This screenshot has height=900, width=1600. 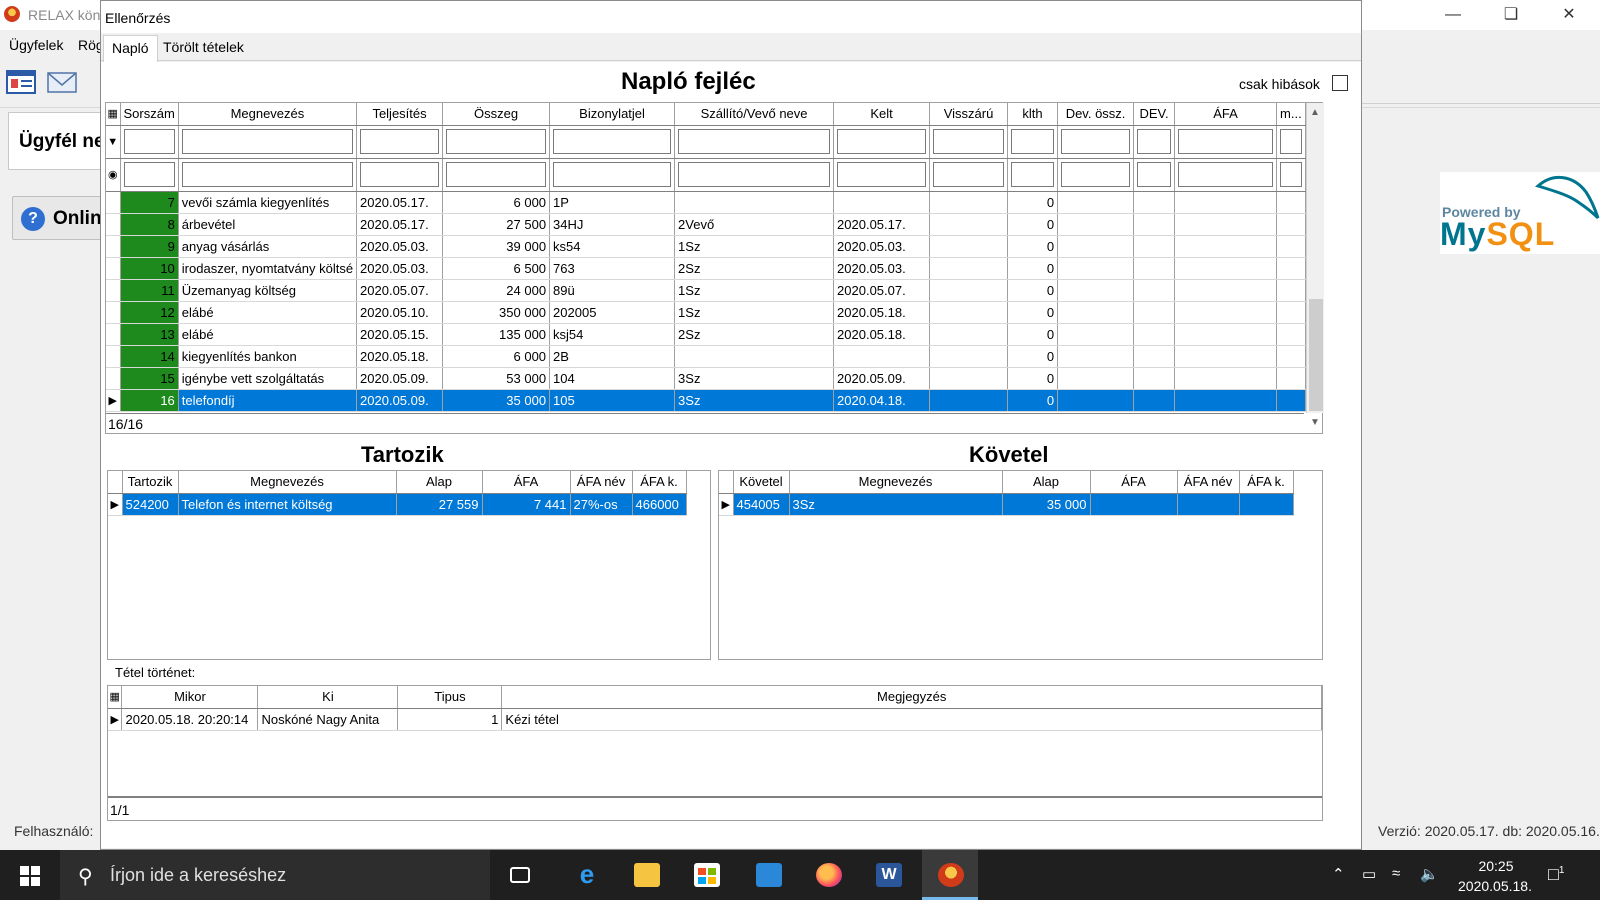 What do you see at coordinates (768, 875) in the screenshot?
I see `mail-button` at bounding box center [768, 875].